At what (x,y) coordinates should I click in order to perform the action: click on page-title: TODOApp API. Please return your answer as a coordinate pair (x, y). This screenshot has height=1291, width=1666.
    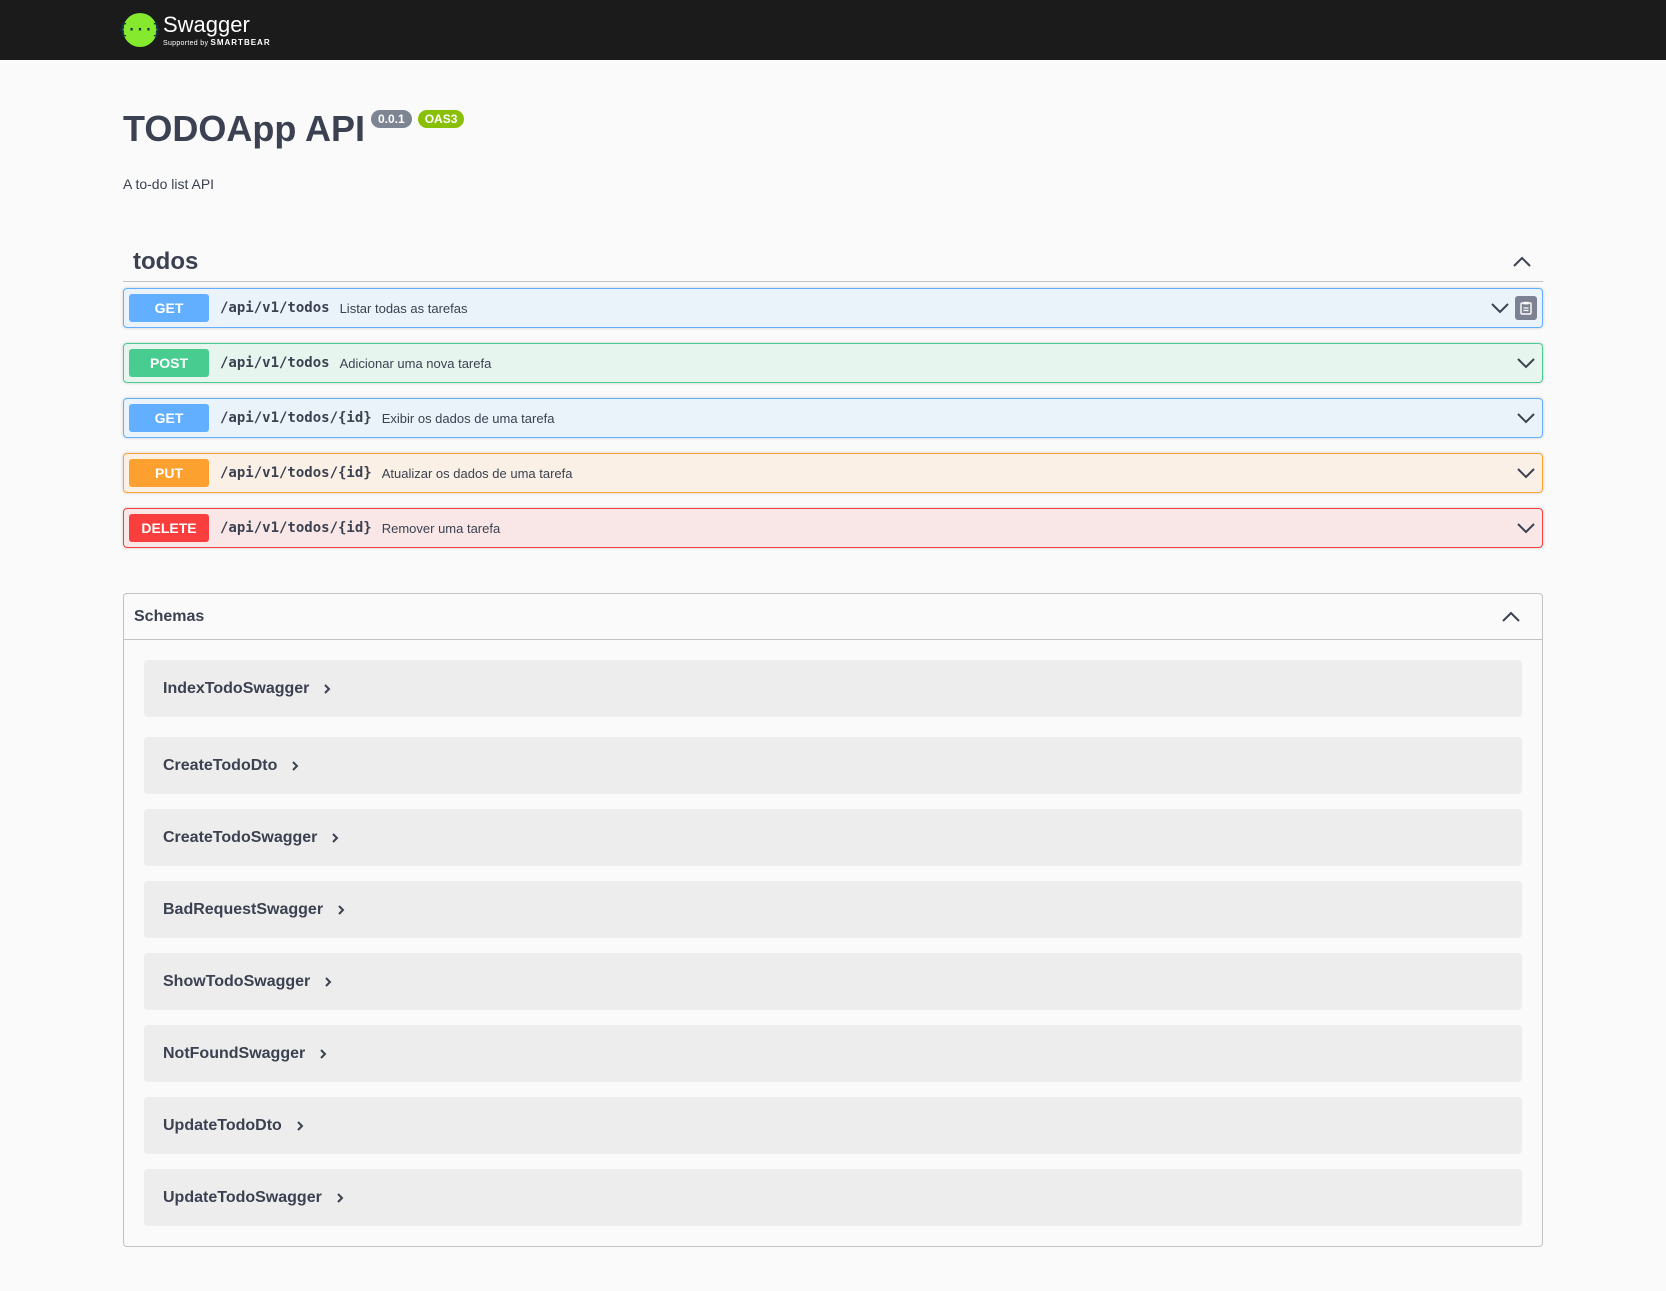
    Looking at the image, I should click on (244, 128).